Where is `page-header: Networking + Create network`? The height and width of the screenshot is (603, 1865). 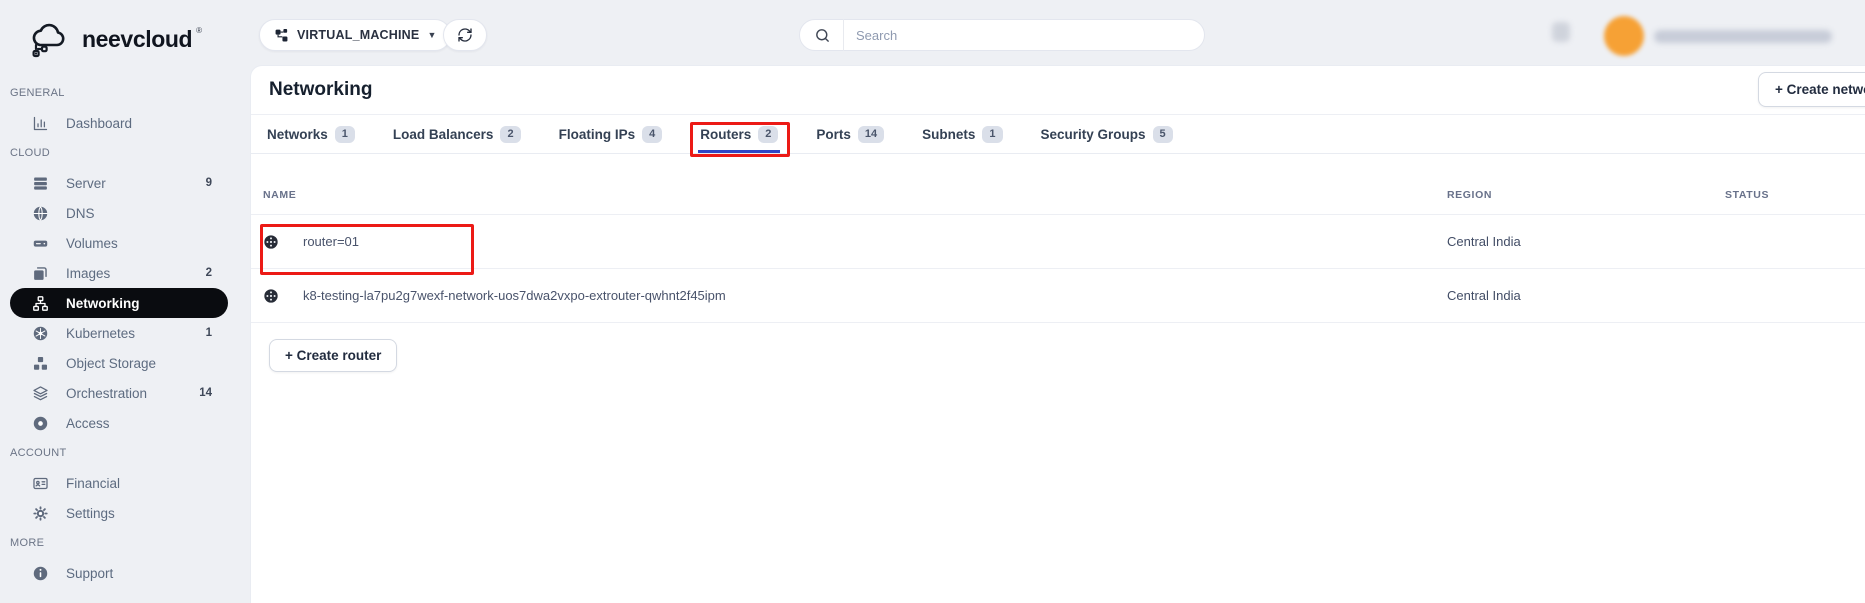 page-header: Networking + Create network is located at coordinates (1058, 90).